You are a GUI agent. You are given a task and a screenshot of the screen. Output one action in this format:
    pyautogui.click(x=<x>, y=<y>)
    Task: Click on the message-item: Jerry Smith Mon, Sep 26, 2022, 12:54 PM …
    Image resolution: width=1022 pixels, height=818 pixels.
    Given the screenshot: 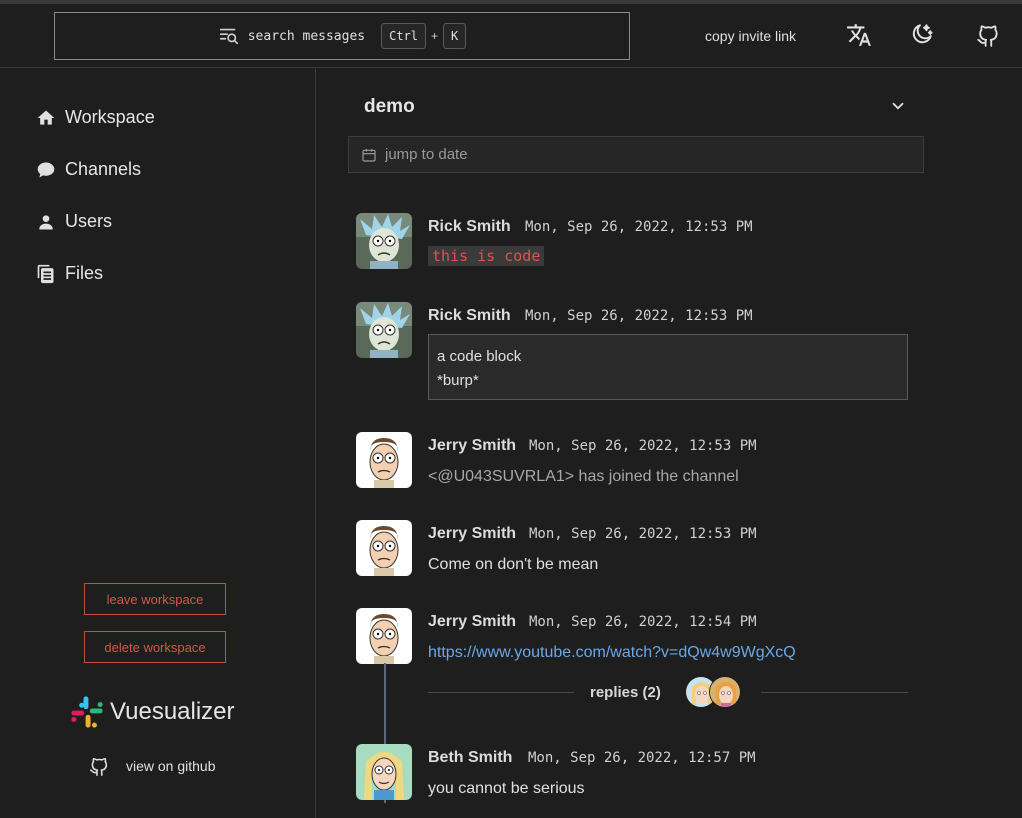 What is the action you would take?
    pyautogui.click(x=636, y=638)
    